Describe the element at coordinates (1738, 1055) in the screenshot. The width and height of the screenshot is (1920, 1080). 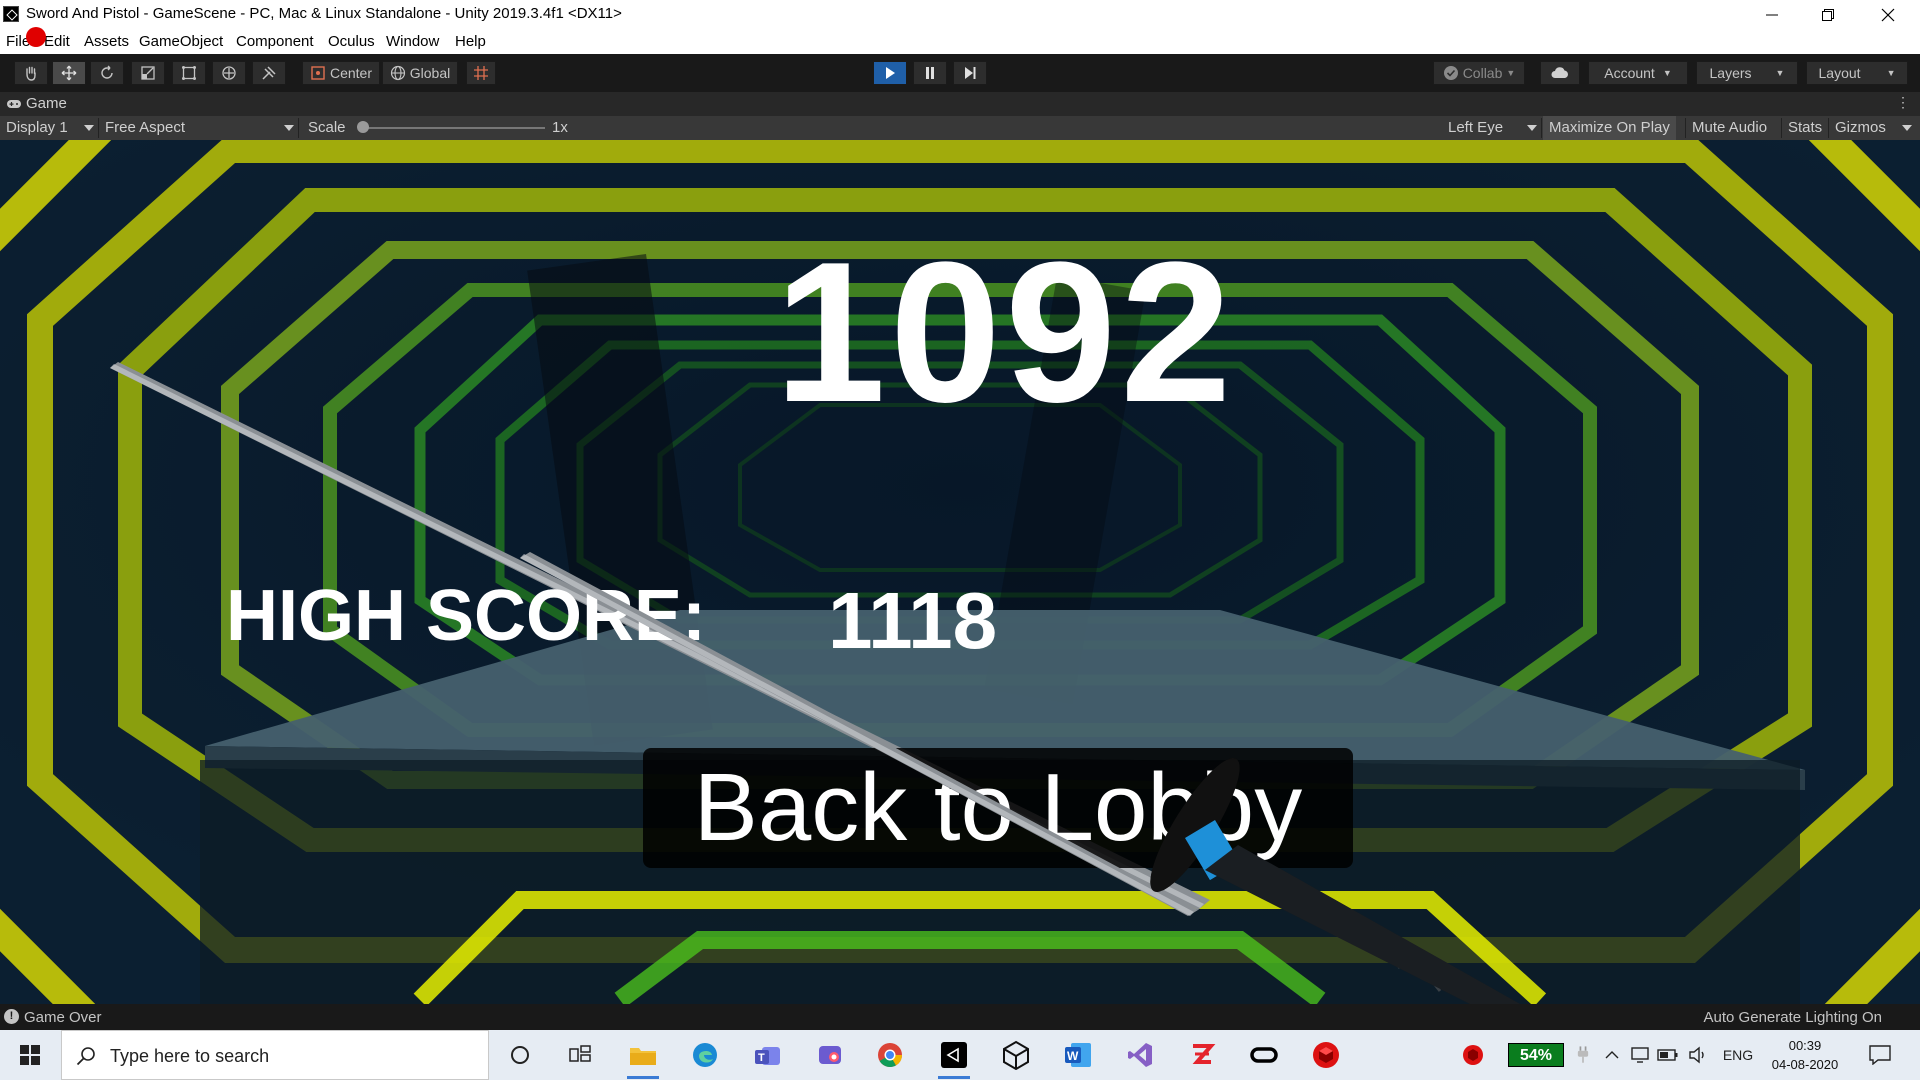
I see `language-indicator: ENG` at that location.